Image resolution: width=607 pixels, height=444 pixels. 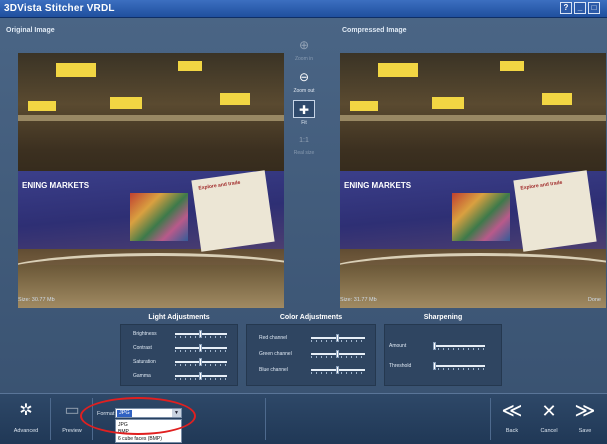 I want to click on cancel-button: ✕ Cancel, so click(x=549, y=420).